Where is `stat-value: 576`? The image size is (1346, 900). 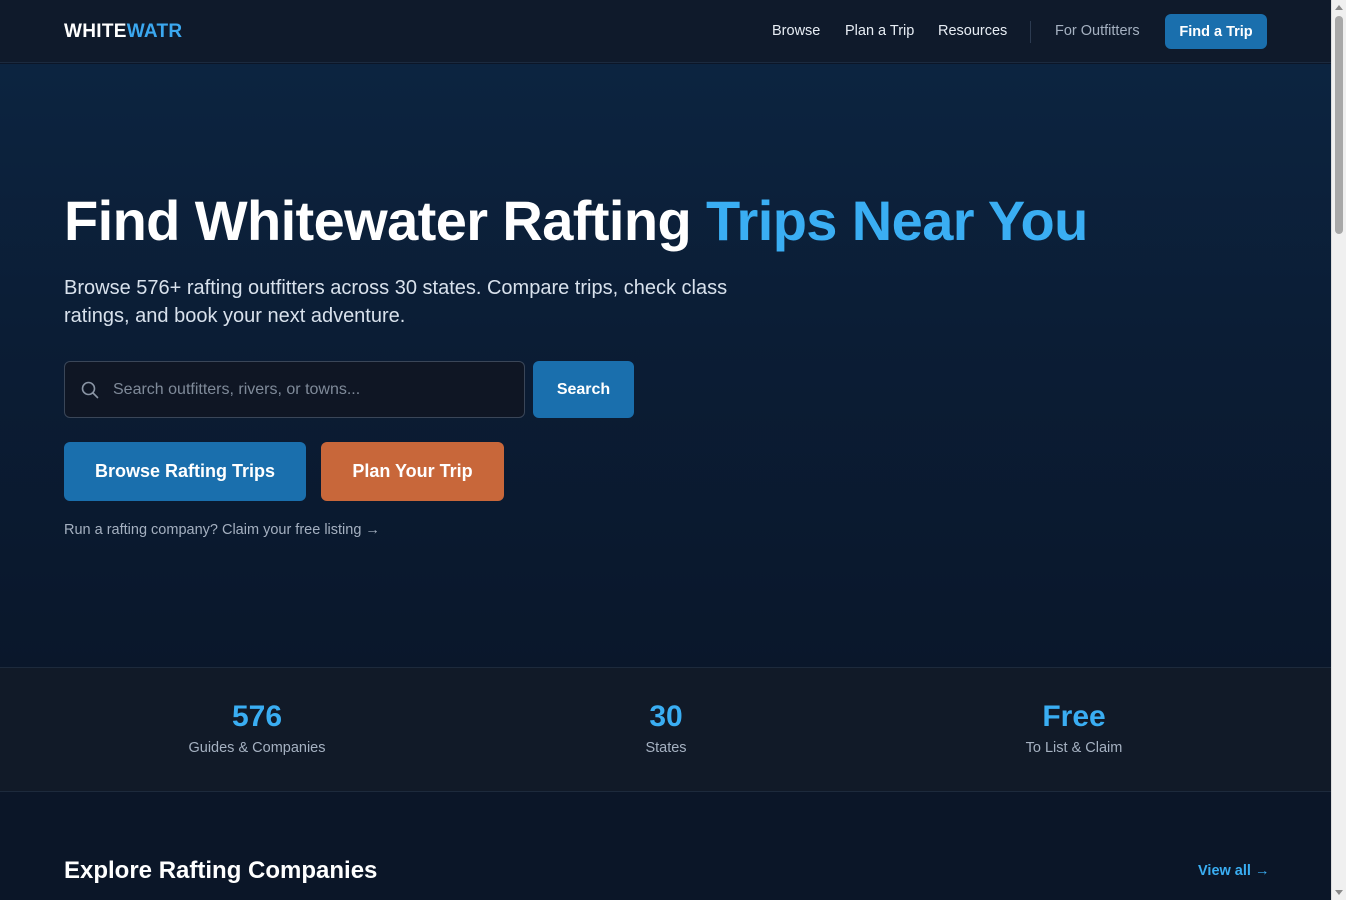
stat-value: 576 is located at coordinates (257, 716).